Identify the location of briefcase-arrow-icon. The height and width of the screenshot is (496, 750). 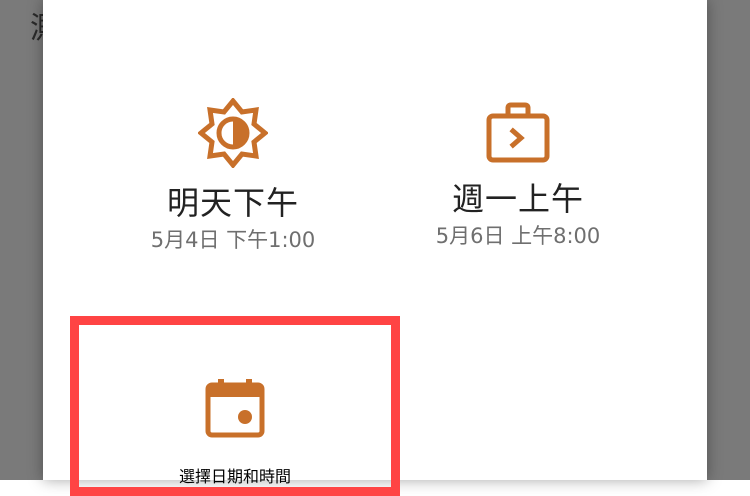
(518, 132).